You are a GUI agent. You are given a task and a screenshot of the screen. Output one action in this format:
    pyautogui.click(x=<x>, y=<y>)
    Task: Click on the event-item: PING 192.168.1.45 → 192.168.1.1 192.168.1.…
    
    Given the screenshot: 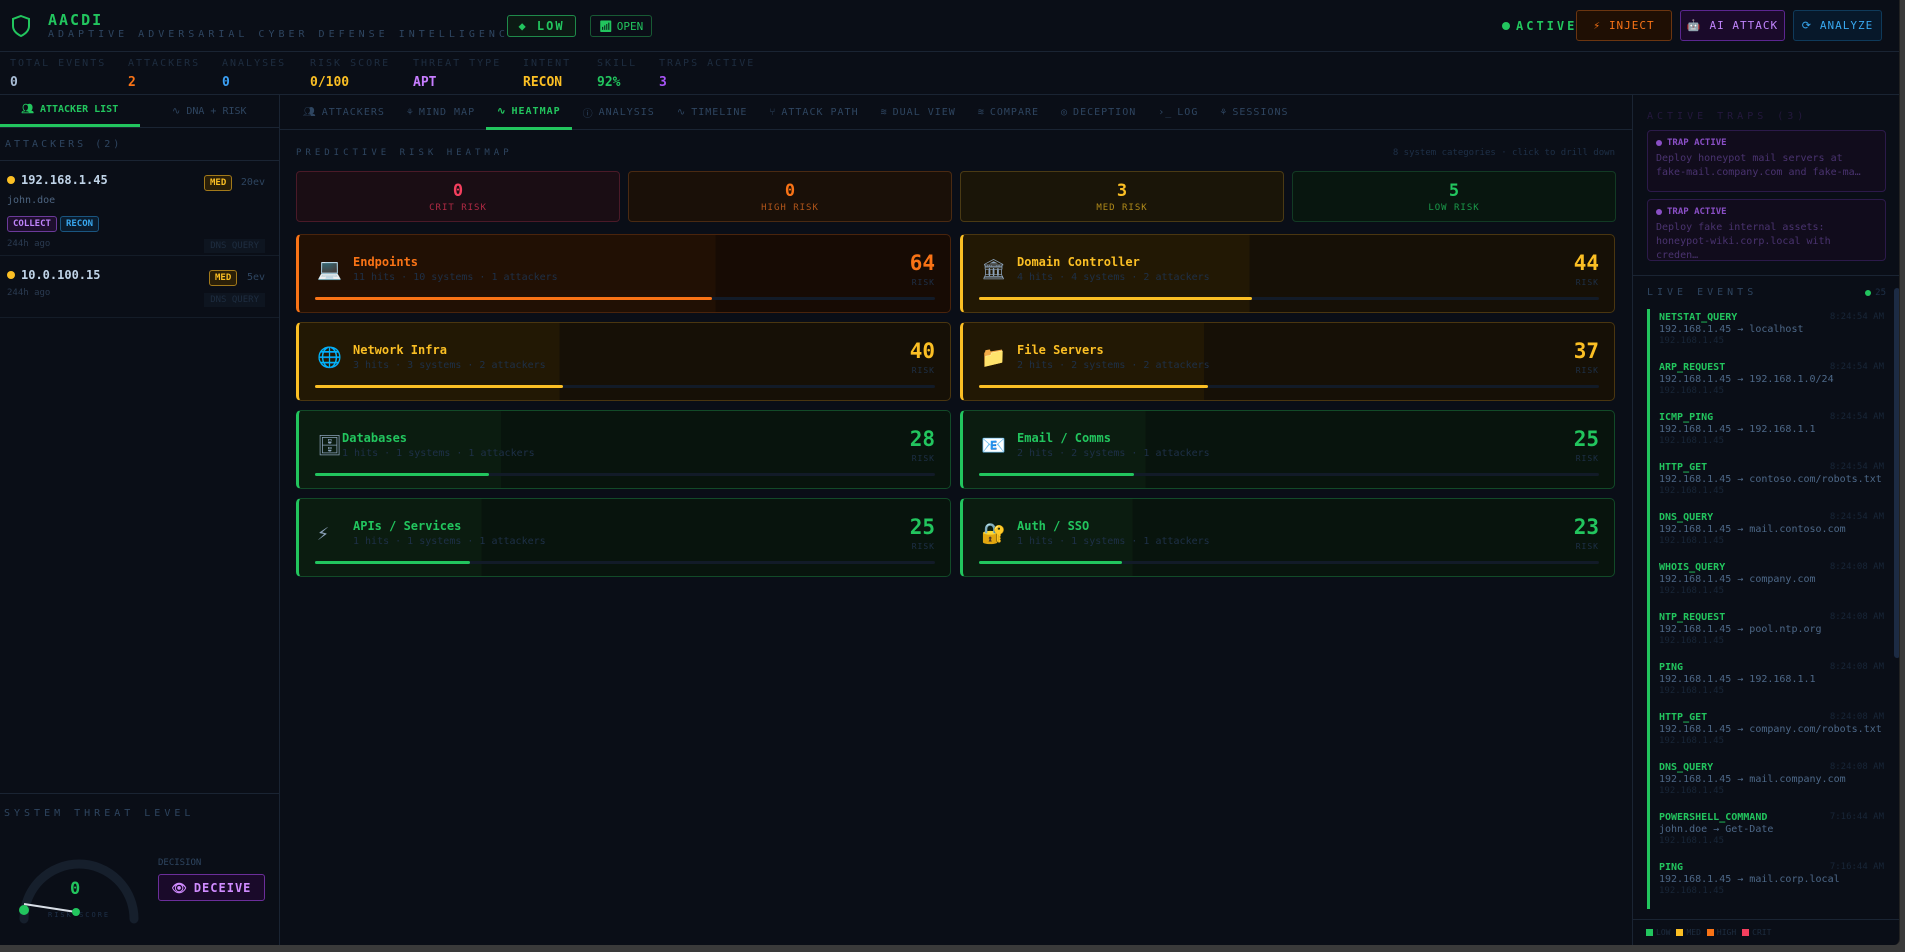 What is the action you would take?
    pyautogui.click(x=1773, y=684)
    